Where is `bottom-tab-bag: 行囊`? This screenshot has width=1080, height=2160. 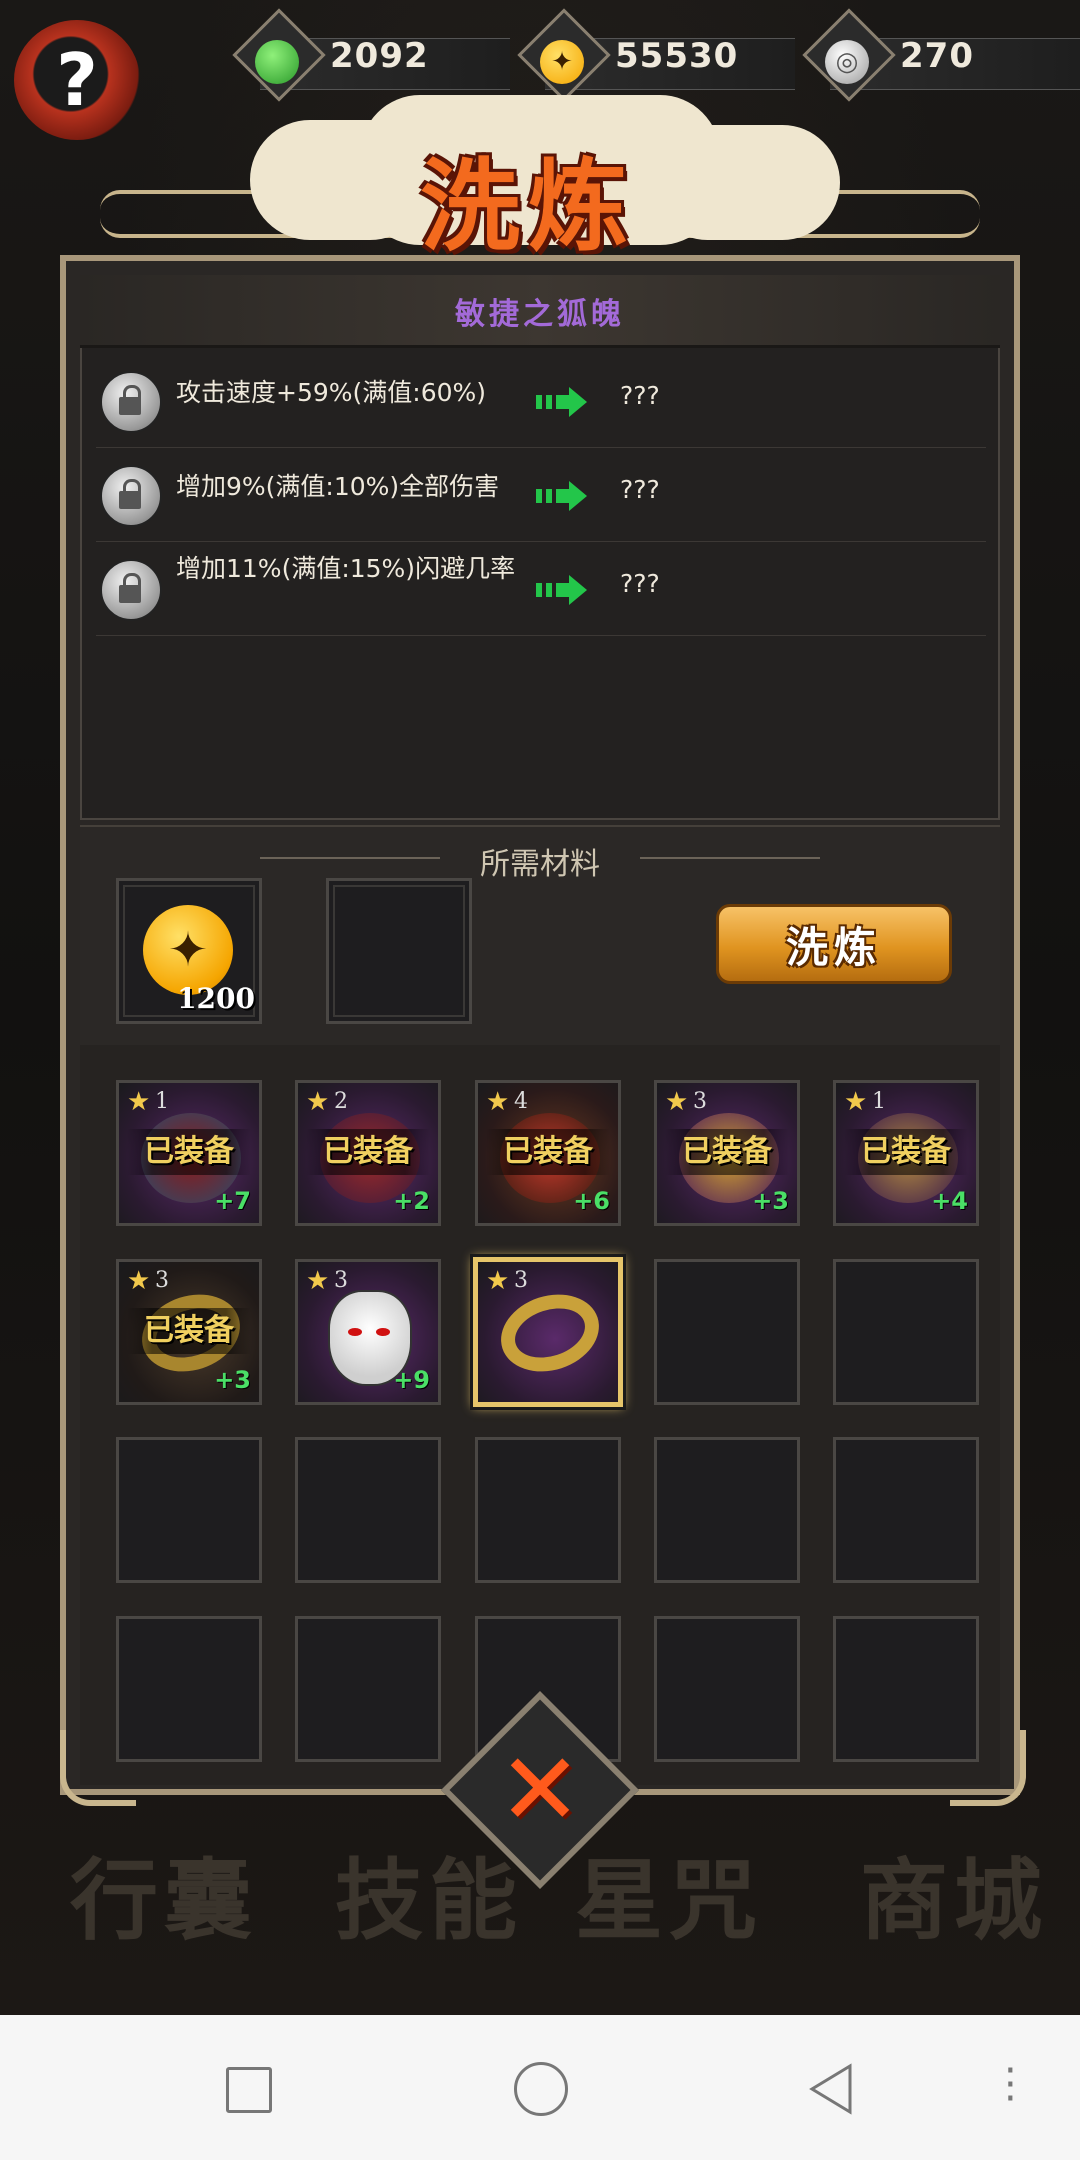
bottom-tab-bag: 行囊 is located at coordinates (164, 1893).